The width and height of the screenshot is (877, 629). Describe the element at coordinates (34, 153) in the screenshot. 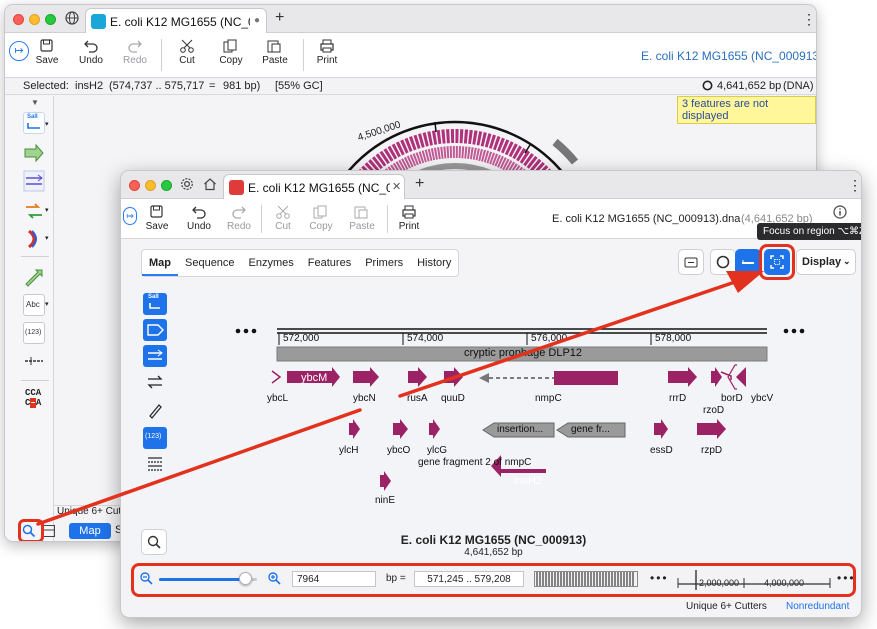

I see `feature-arrow-tool` at that location.